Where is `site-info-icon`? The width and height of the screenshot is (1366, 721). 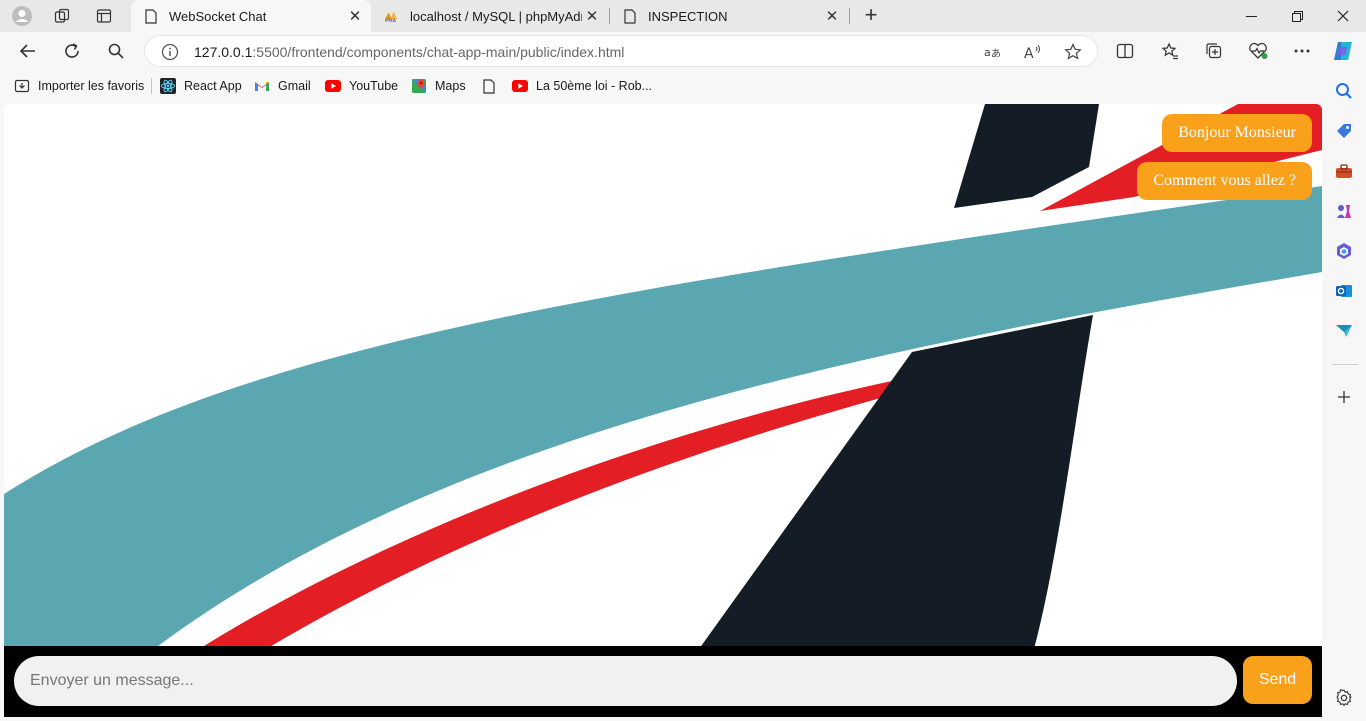
site-info-icon is located at coordinates (170, 52).